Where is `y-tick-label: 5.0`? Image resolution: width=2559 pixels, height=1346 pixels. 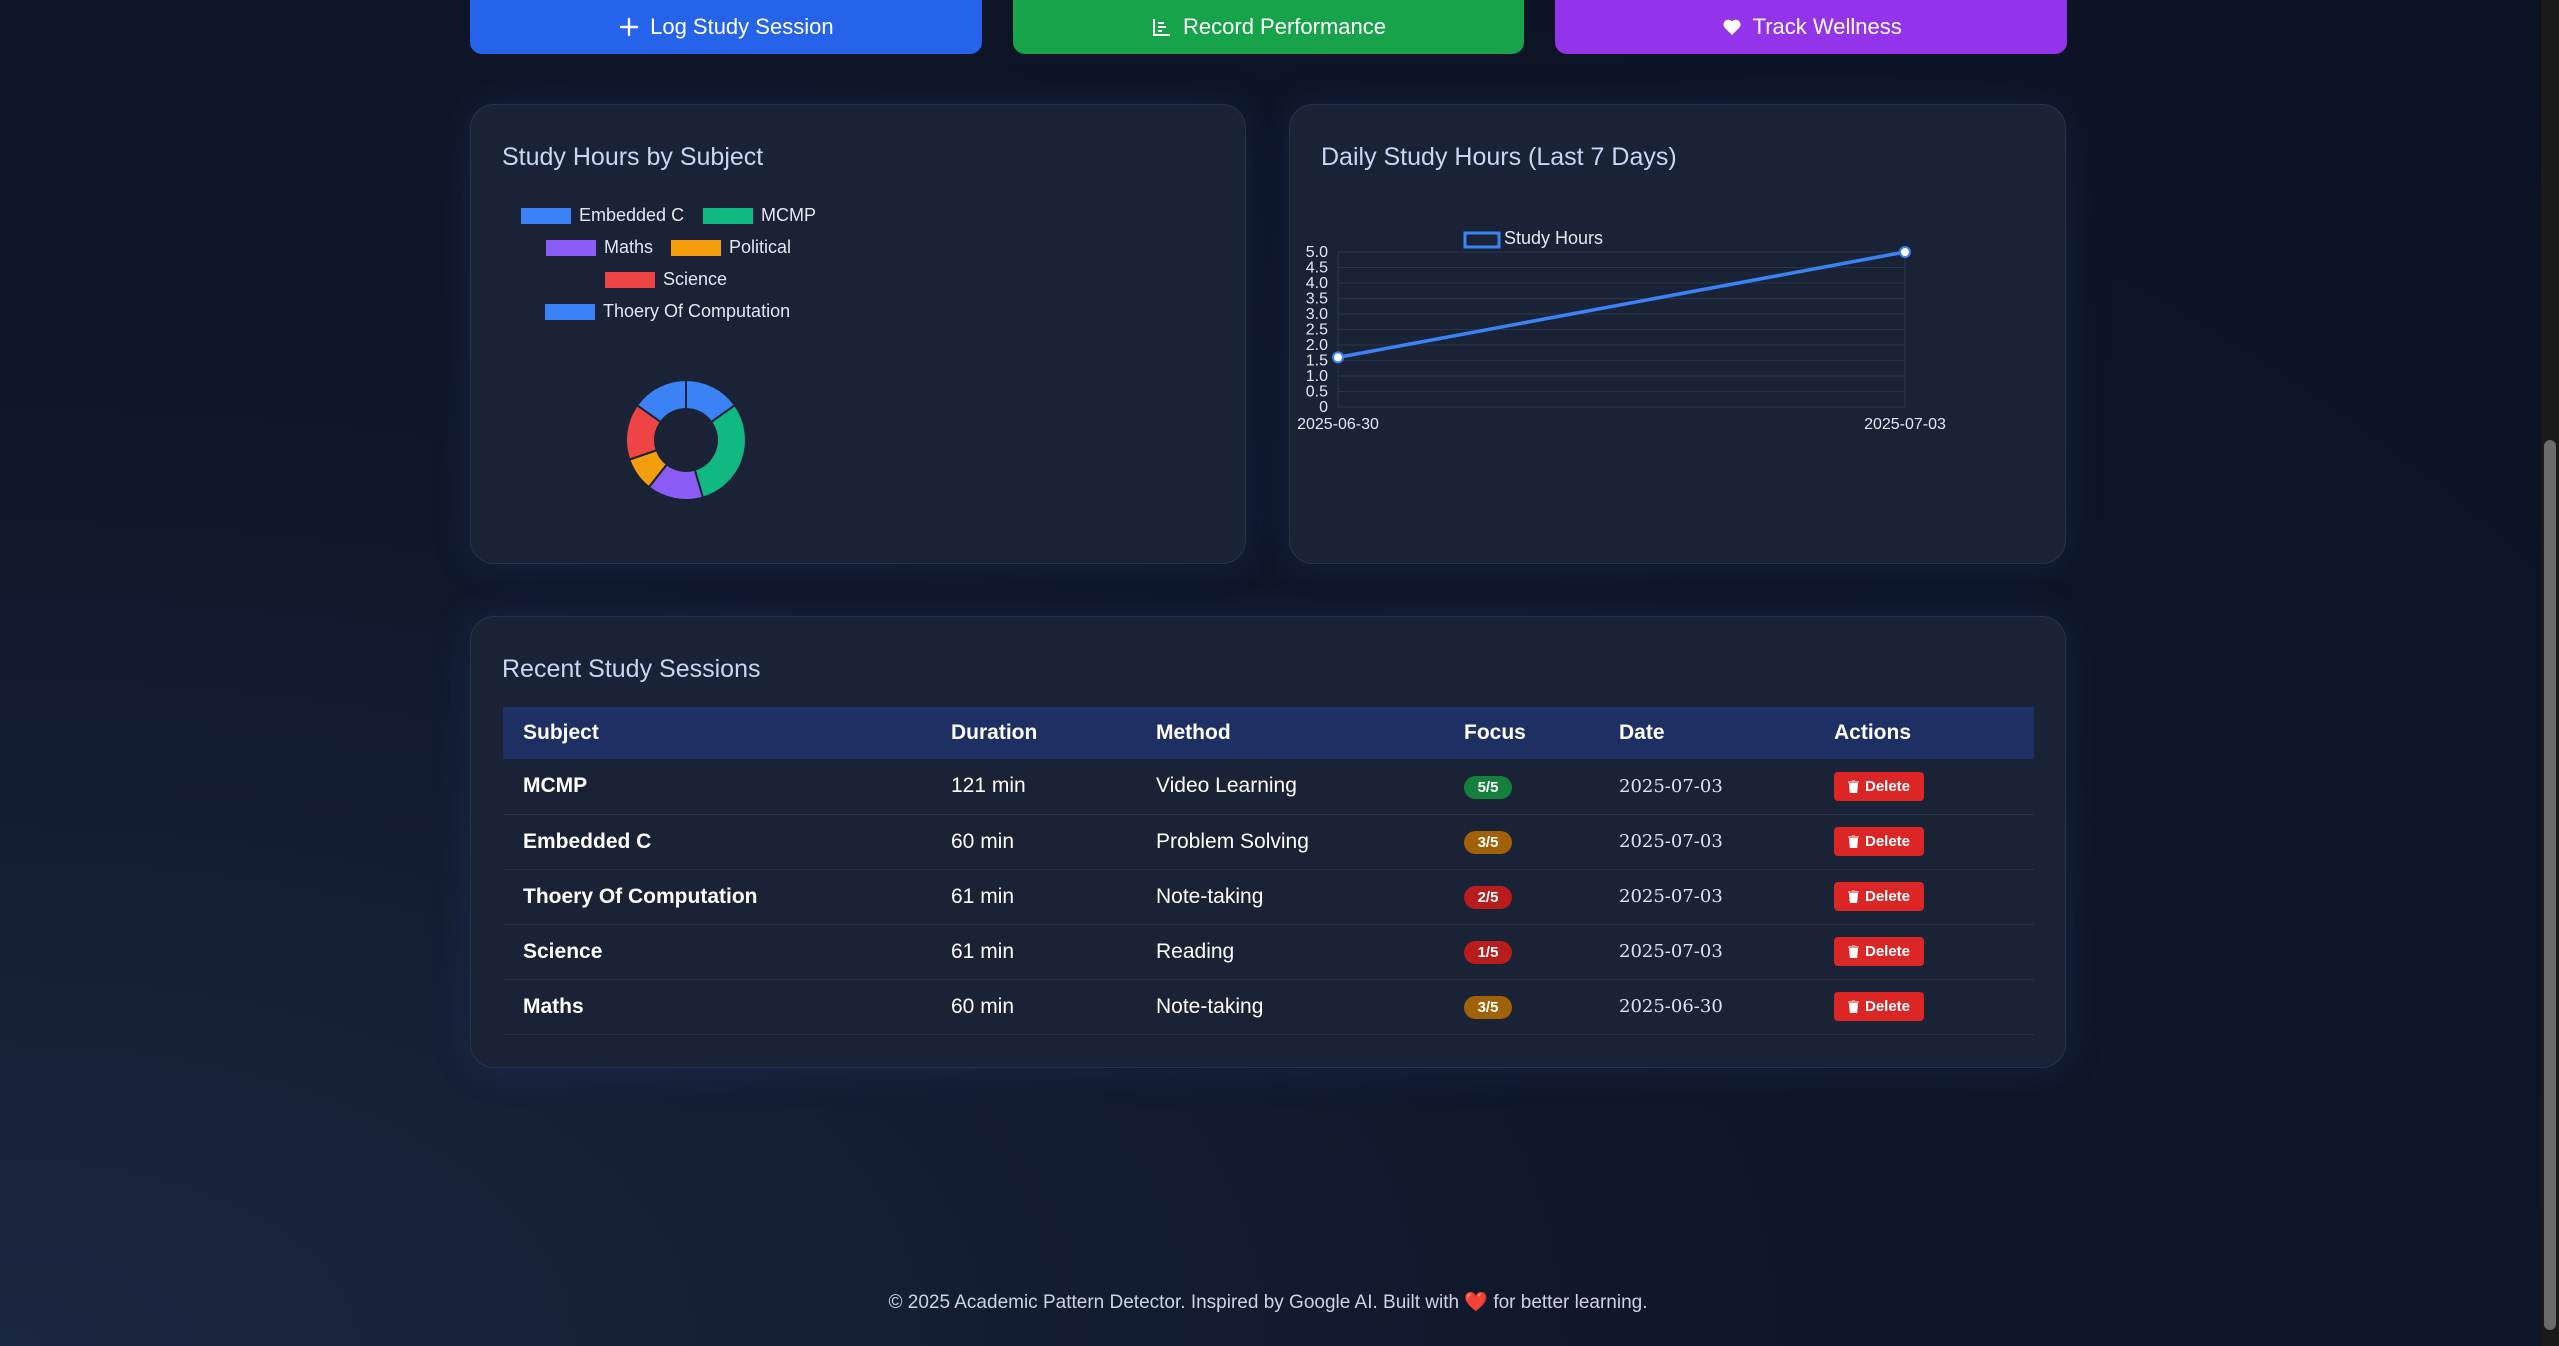 y-tick-label: 5.0 is located at coordinates (1317, 252).